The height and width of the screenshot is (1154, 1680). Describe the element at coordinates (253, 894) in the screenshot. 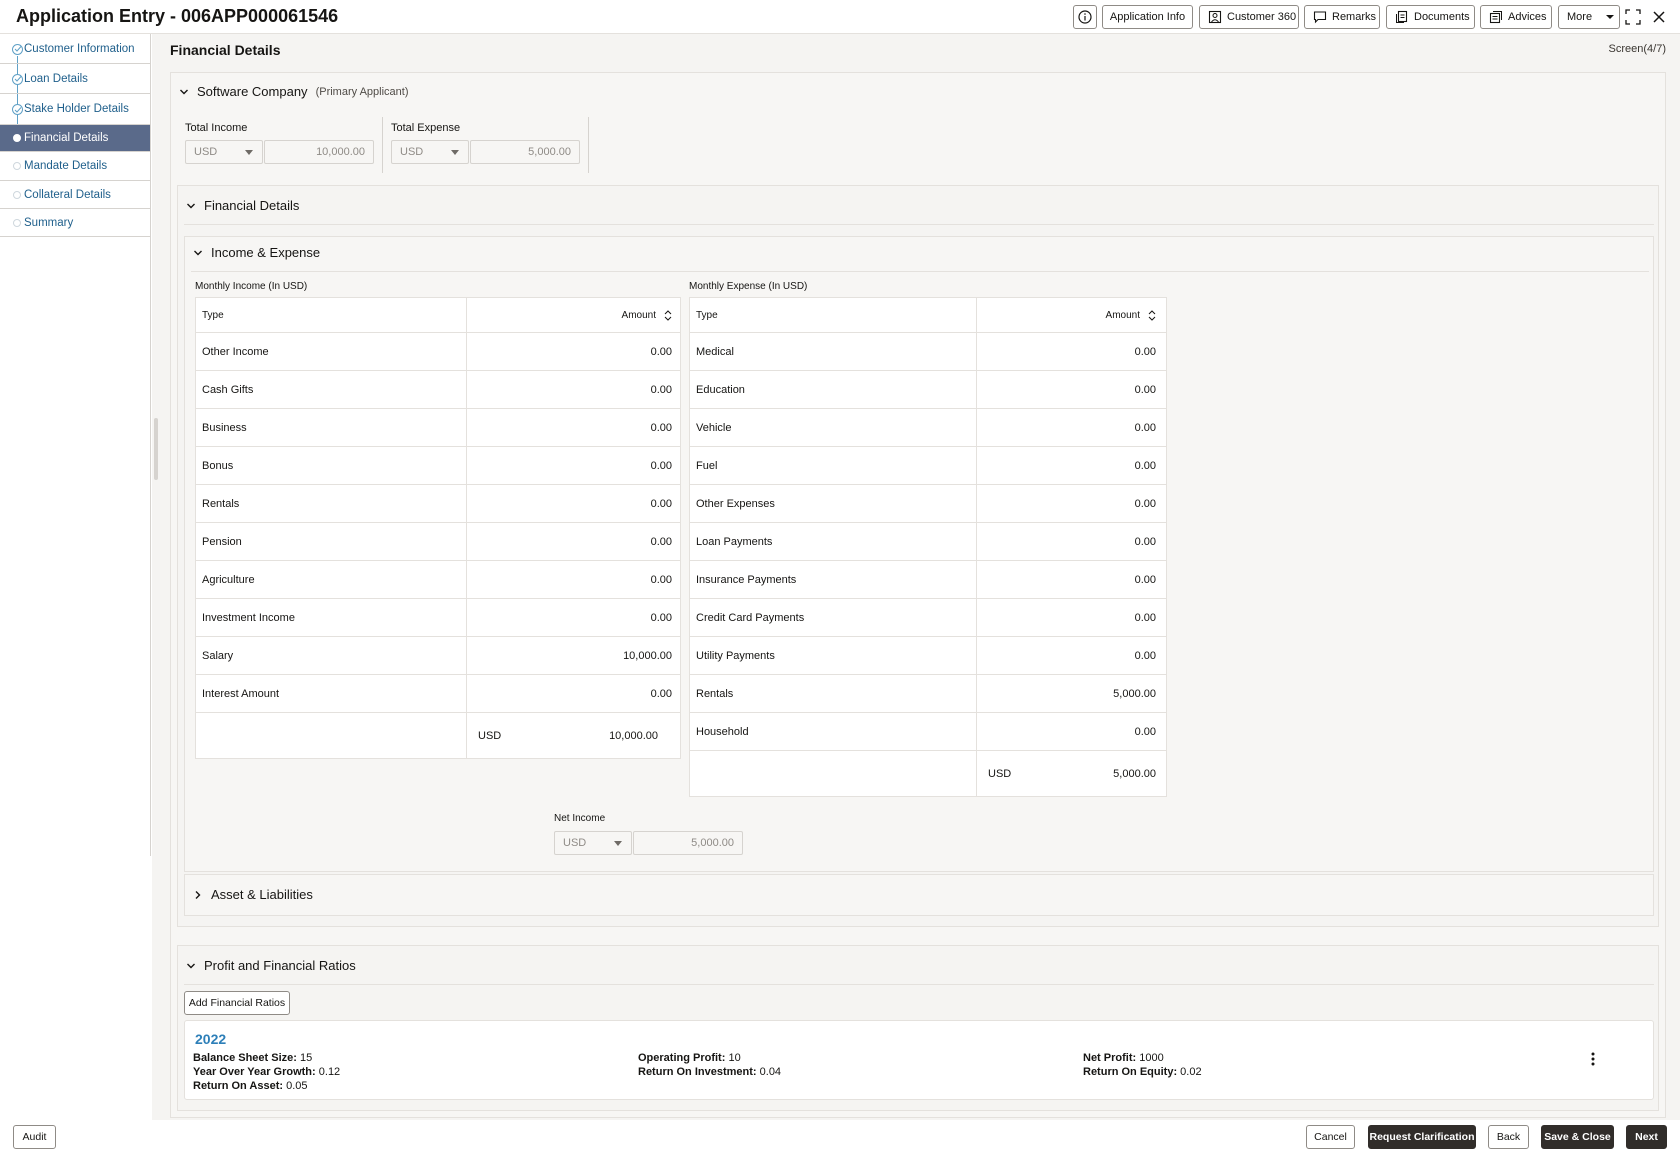

I see `asset-liabilities-header: Asset & Liabilities` at that location.